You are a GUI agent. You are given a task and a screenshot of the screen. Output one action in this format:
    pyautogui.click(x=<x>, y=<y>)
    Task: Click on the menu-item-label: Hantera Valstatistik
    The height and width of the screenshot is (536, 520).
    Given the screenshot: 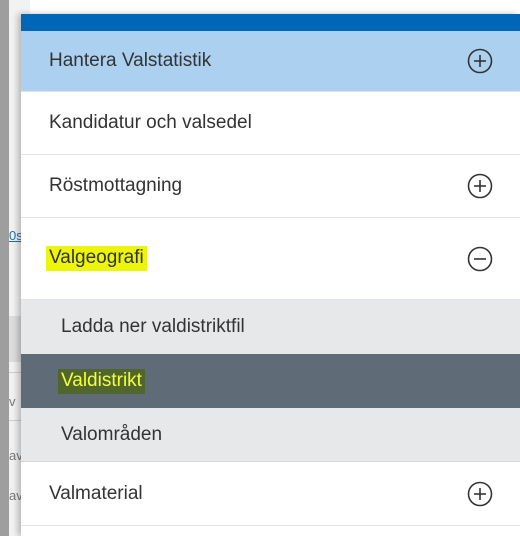 What is the action you would take?
    pyautogui.click(x=130, y=60)
    